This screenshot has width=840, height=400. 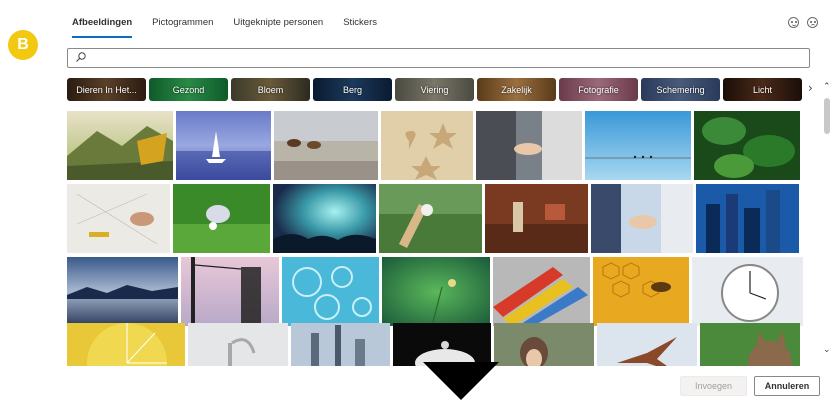 I want to click on app-badge: B, so click(x=23, y=45).